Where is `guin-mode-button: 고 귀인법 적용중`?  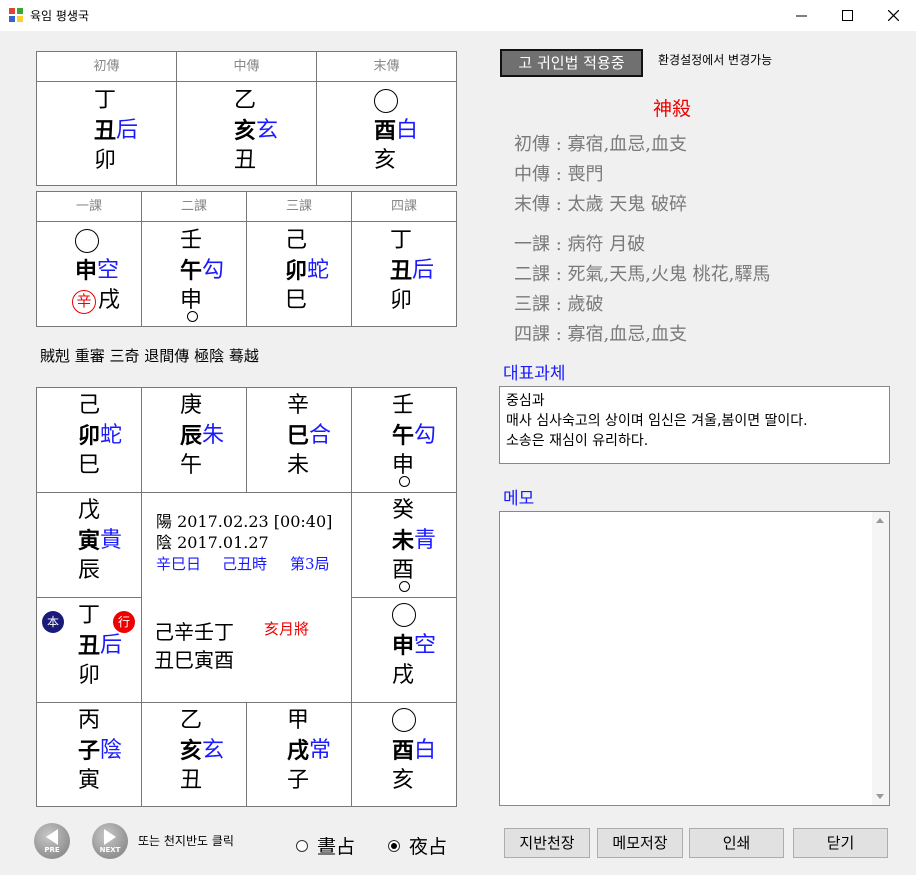
guin-mode-button: 고 귀인법 적용중 is located at coordinates (571, 63).